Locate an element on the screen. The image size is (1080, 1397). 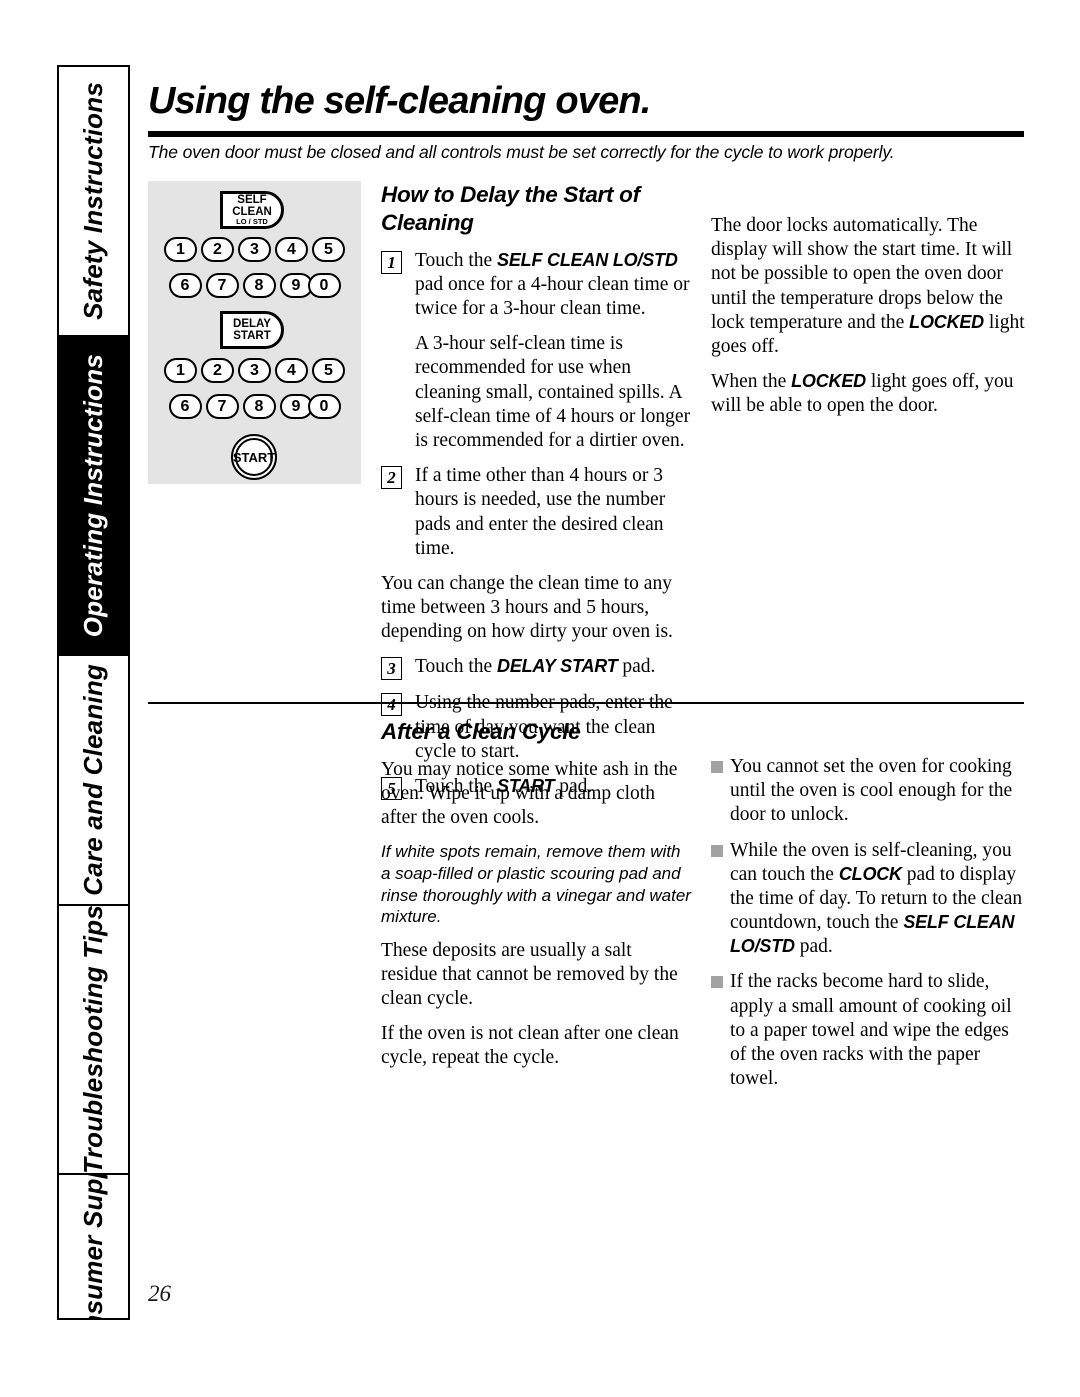
start-pad-label: START is located at coordinates (254, 457).